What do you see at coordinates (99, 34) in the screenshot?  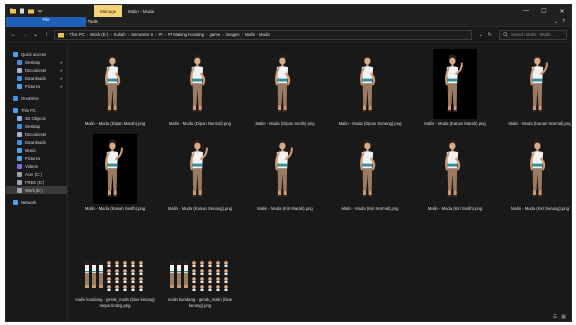 I see `breadcrumb-work-drive: Work (E:)` at bounding box center [99, 34].